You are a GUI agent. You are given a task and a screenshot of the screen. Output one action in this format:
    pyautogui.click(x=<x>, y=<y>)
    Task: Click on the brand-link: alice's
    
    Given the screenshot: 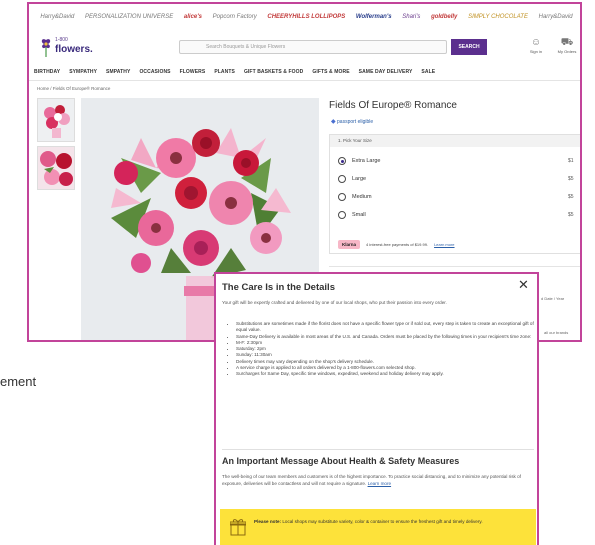 What is the action you would take?
    pyautogui.click(x=193, y=17)
    